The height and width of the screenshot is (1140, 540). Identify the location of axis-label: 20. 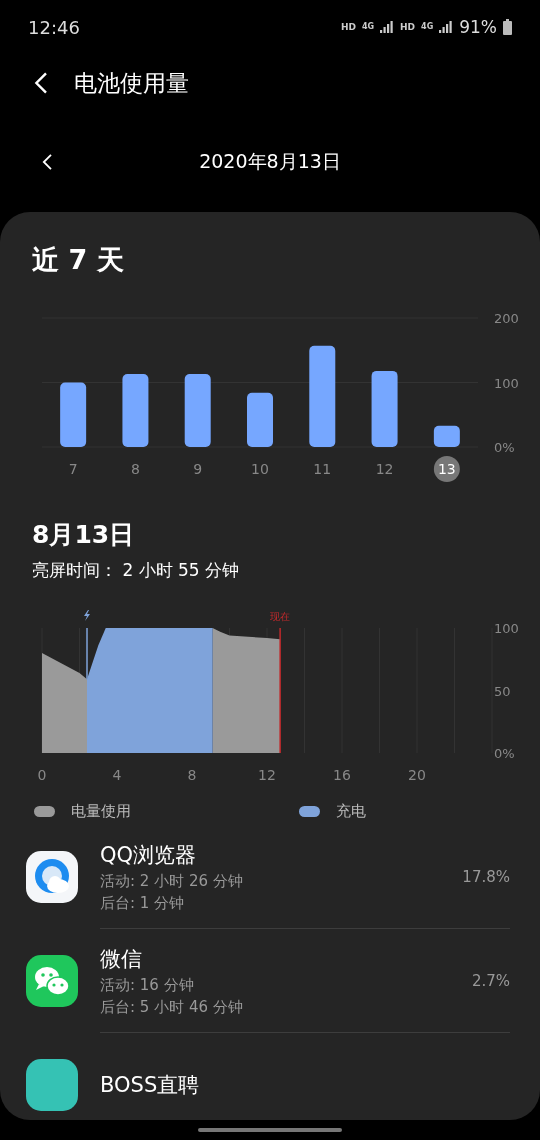
(417, 775).